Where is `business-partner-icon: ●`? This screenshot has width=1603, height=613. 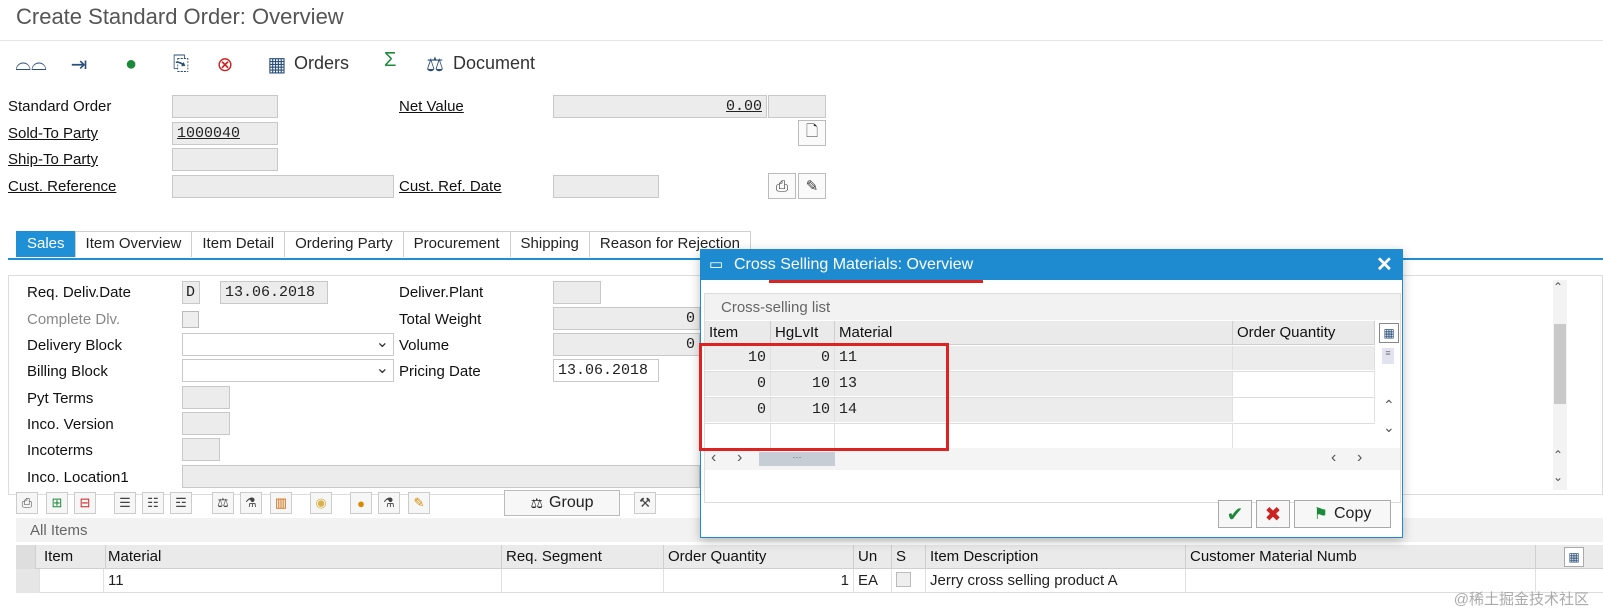 business-partner-icon: ● is located at coordinates (131, 64).